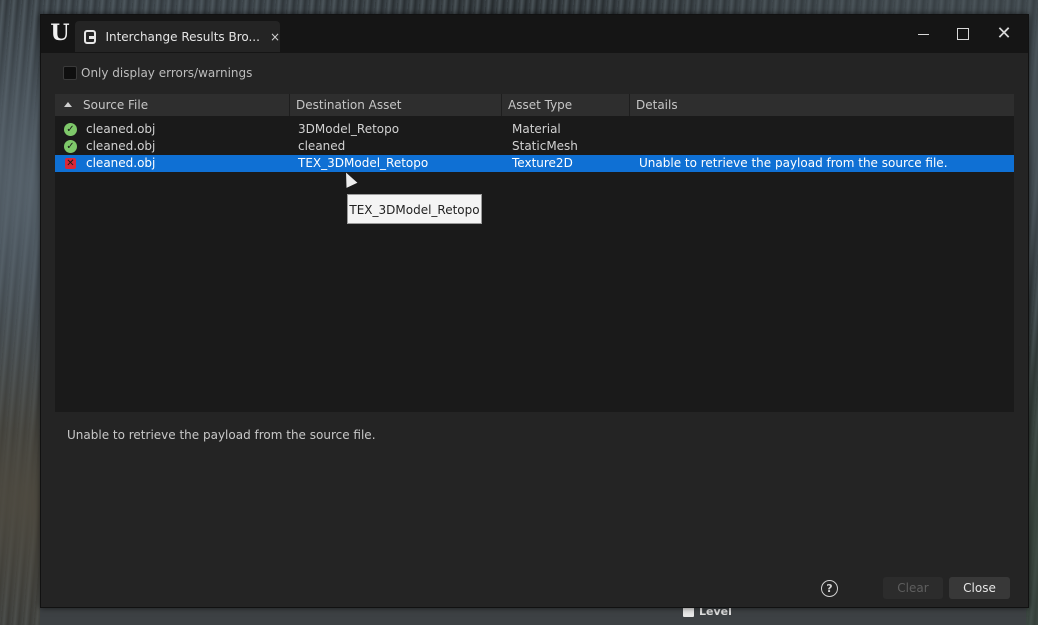 This screenshot has width=1038, height=625. I want to click on clear-button: Clear, so click(913, 588).